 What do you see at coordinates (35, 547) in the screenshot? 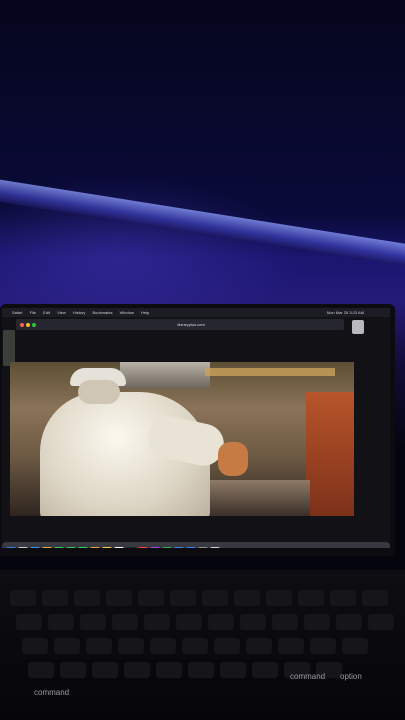
I see `safari-icon` at bounding box center [35, 547].